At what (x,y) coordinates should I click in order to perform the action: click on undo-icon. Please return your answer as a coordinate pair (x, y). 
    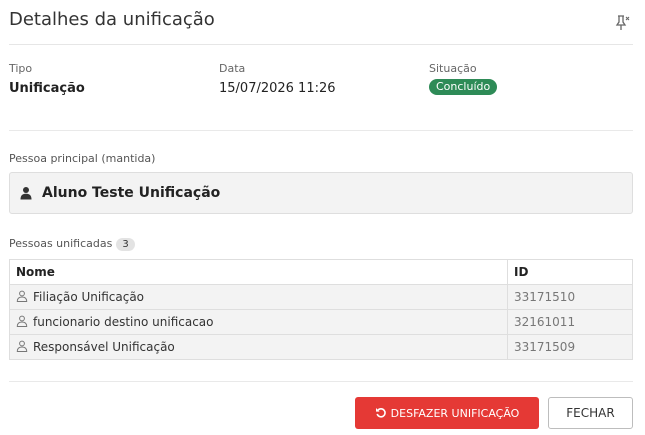
    Looking at the image, I should click on (380, 413).